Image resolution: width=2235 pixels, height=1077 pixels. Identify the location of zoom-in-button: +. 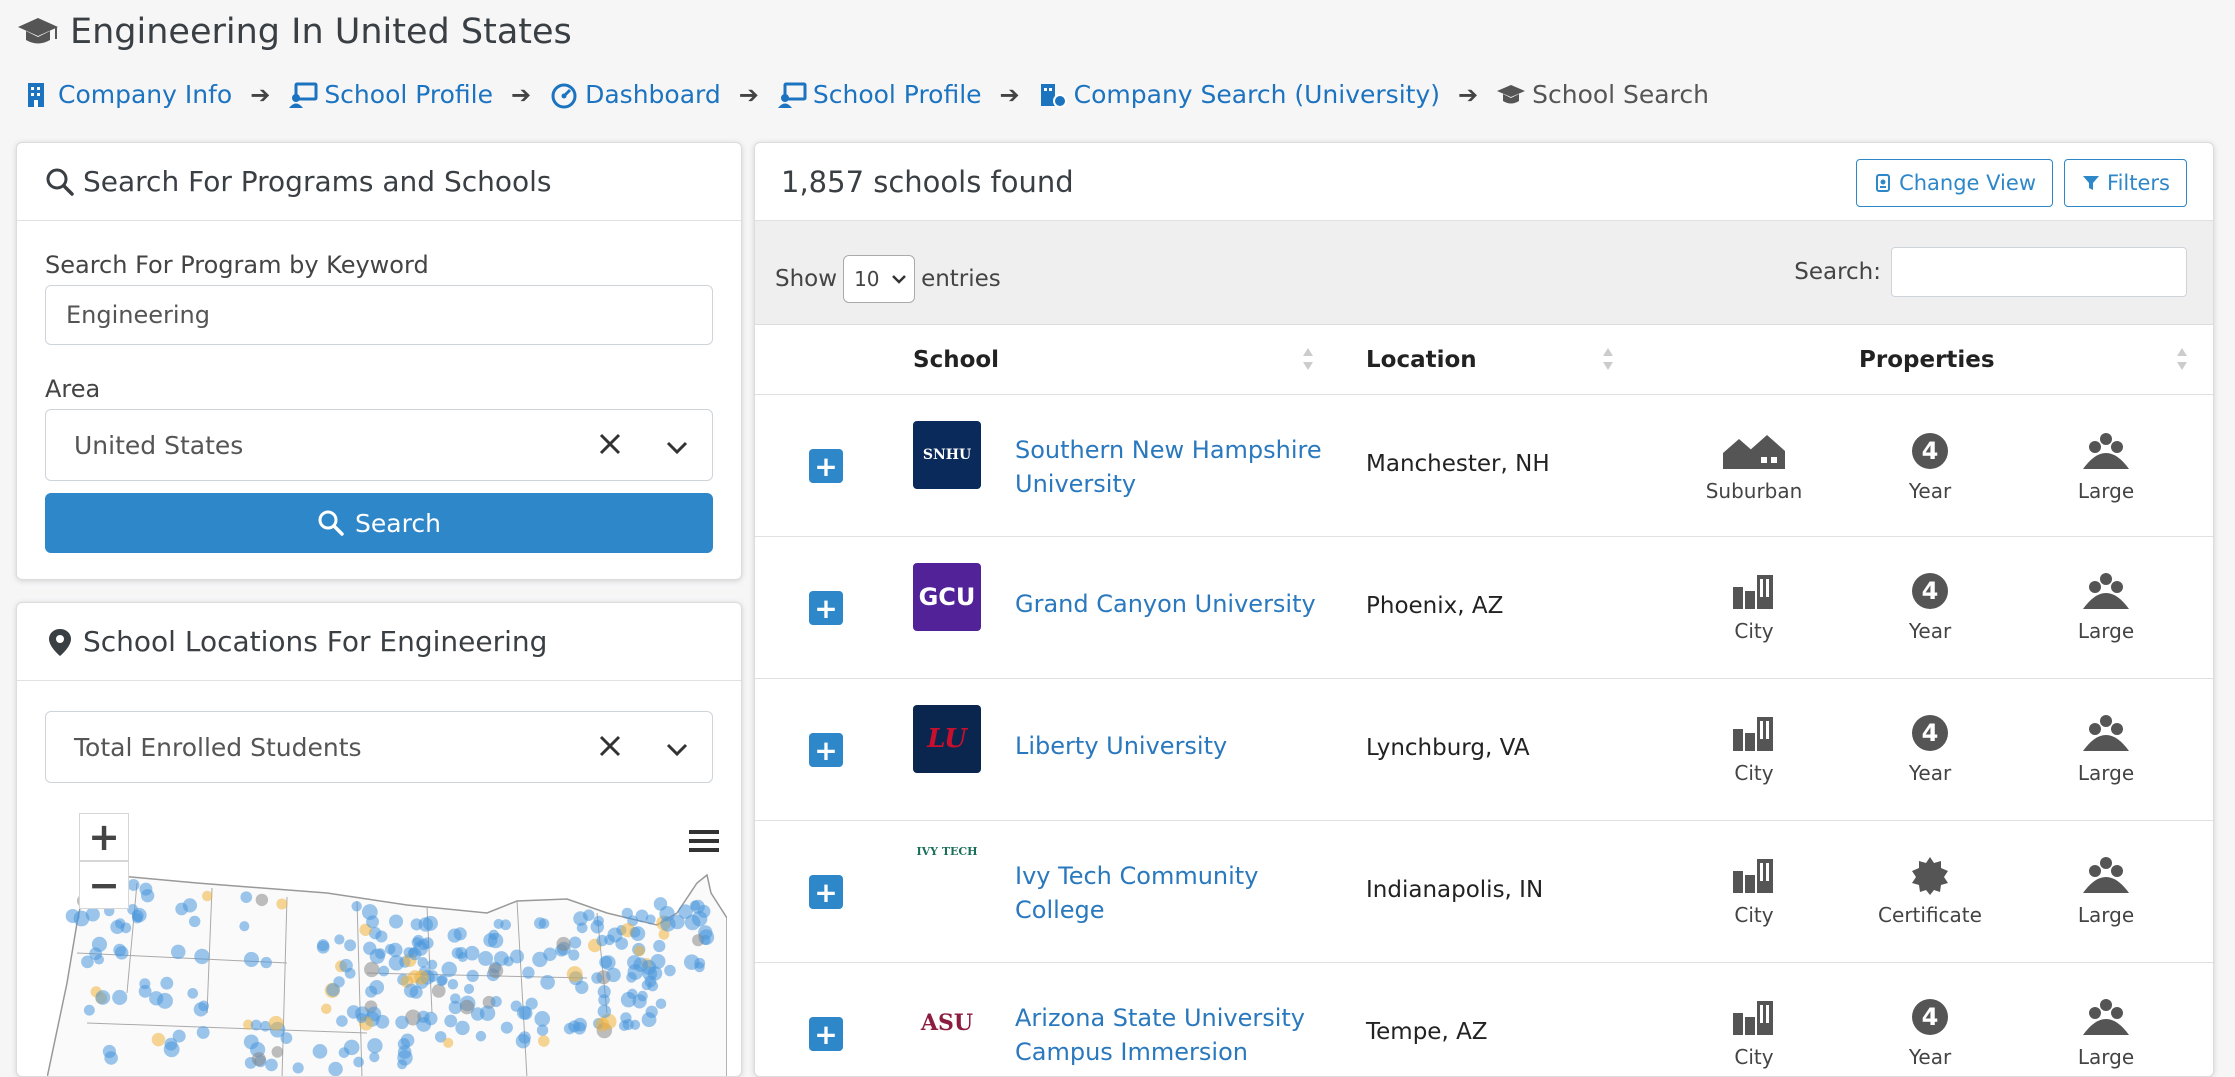
(104, 837).